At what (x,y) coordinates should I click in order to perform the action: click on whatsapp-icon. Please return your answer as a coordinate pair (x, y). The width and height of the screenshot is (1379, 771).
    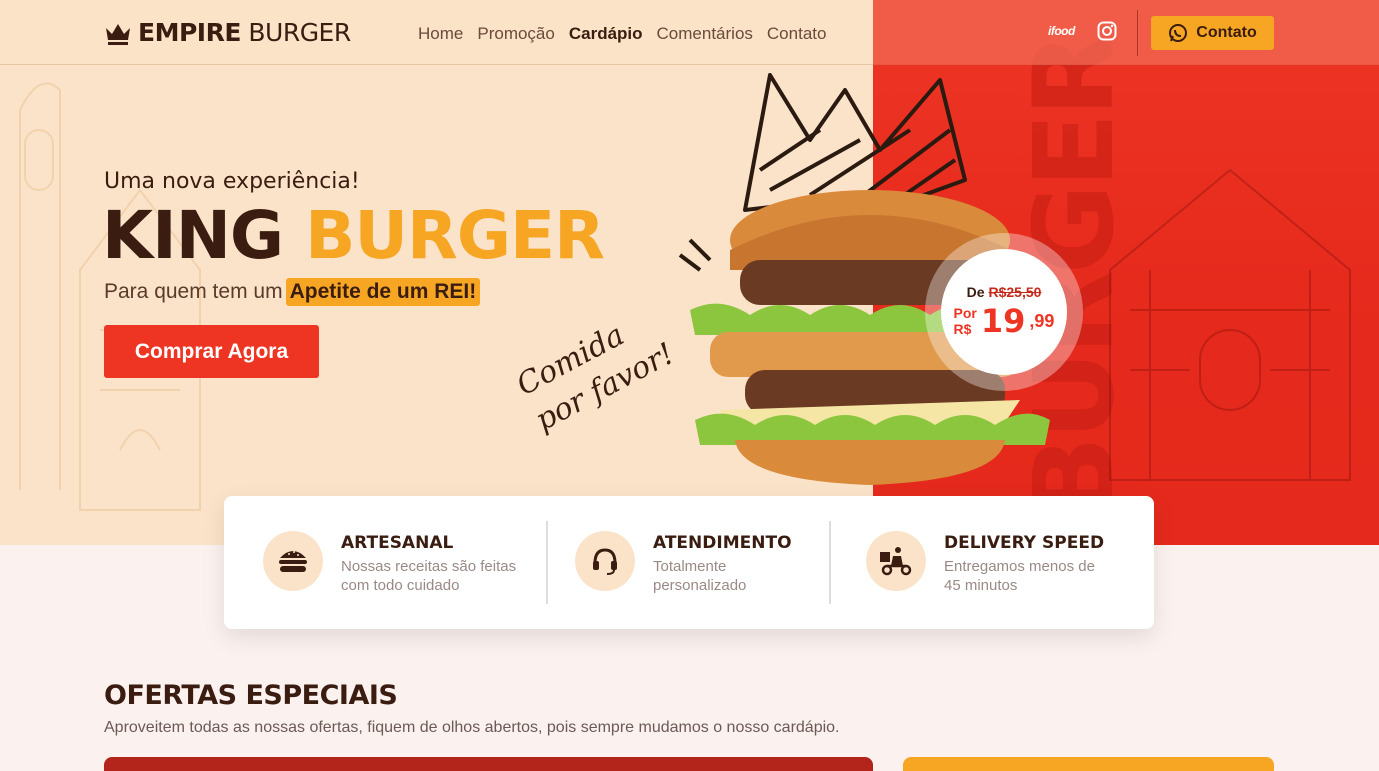
    Looking at the image, I should click on (1178, 33).